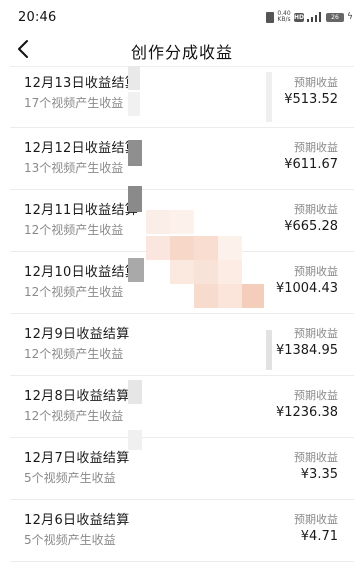 The image size is (364, 568). I want to click on settlement-amount: ¥513.52, so click(311, 99).